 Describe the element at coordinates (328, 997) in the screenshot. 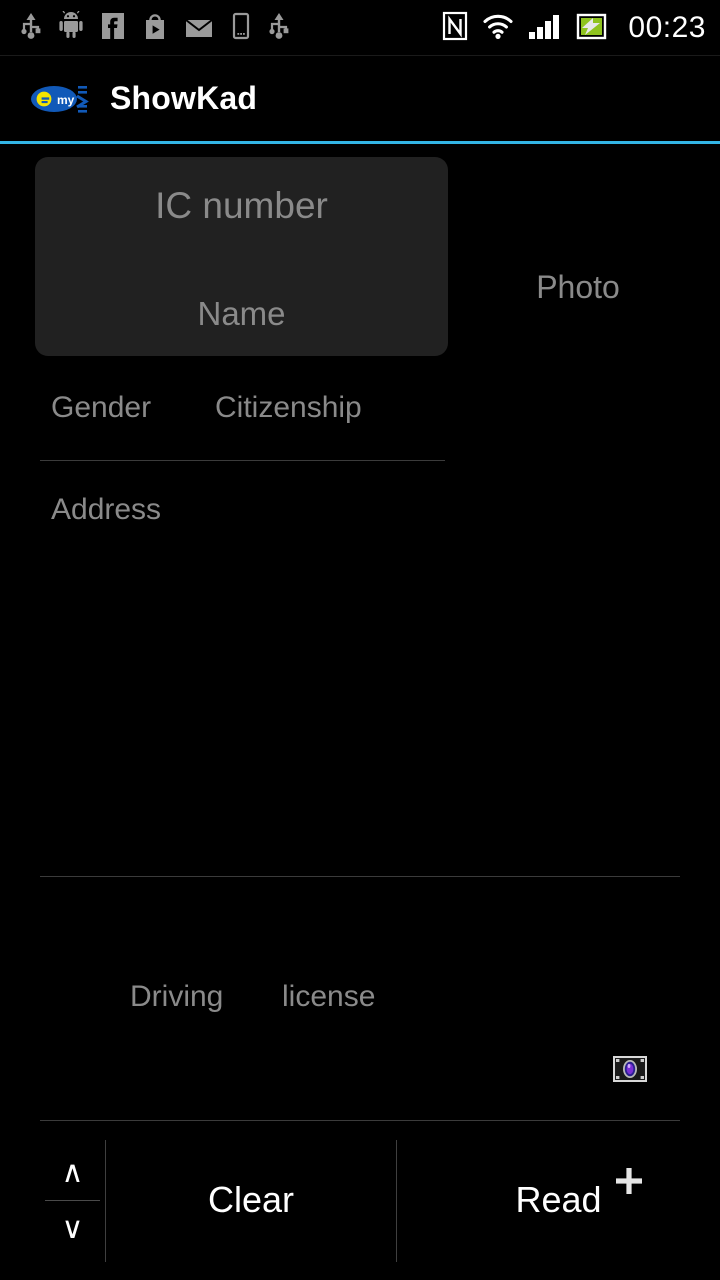

I see `license-field: license` at that location.